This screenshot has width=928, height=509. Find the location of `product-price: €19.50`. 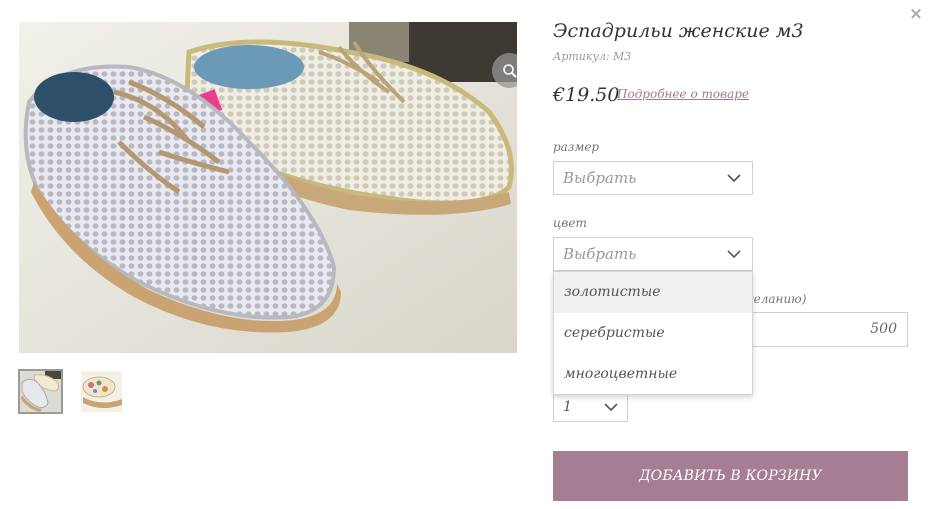

product-price: €19.50 is located at coordinates (586, 95).